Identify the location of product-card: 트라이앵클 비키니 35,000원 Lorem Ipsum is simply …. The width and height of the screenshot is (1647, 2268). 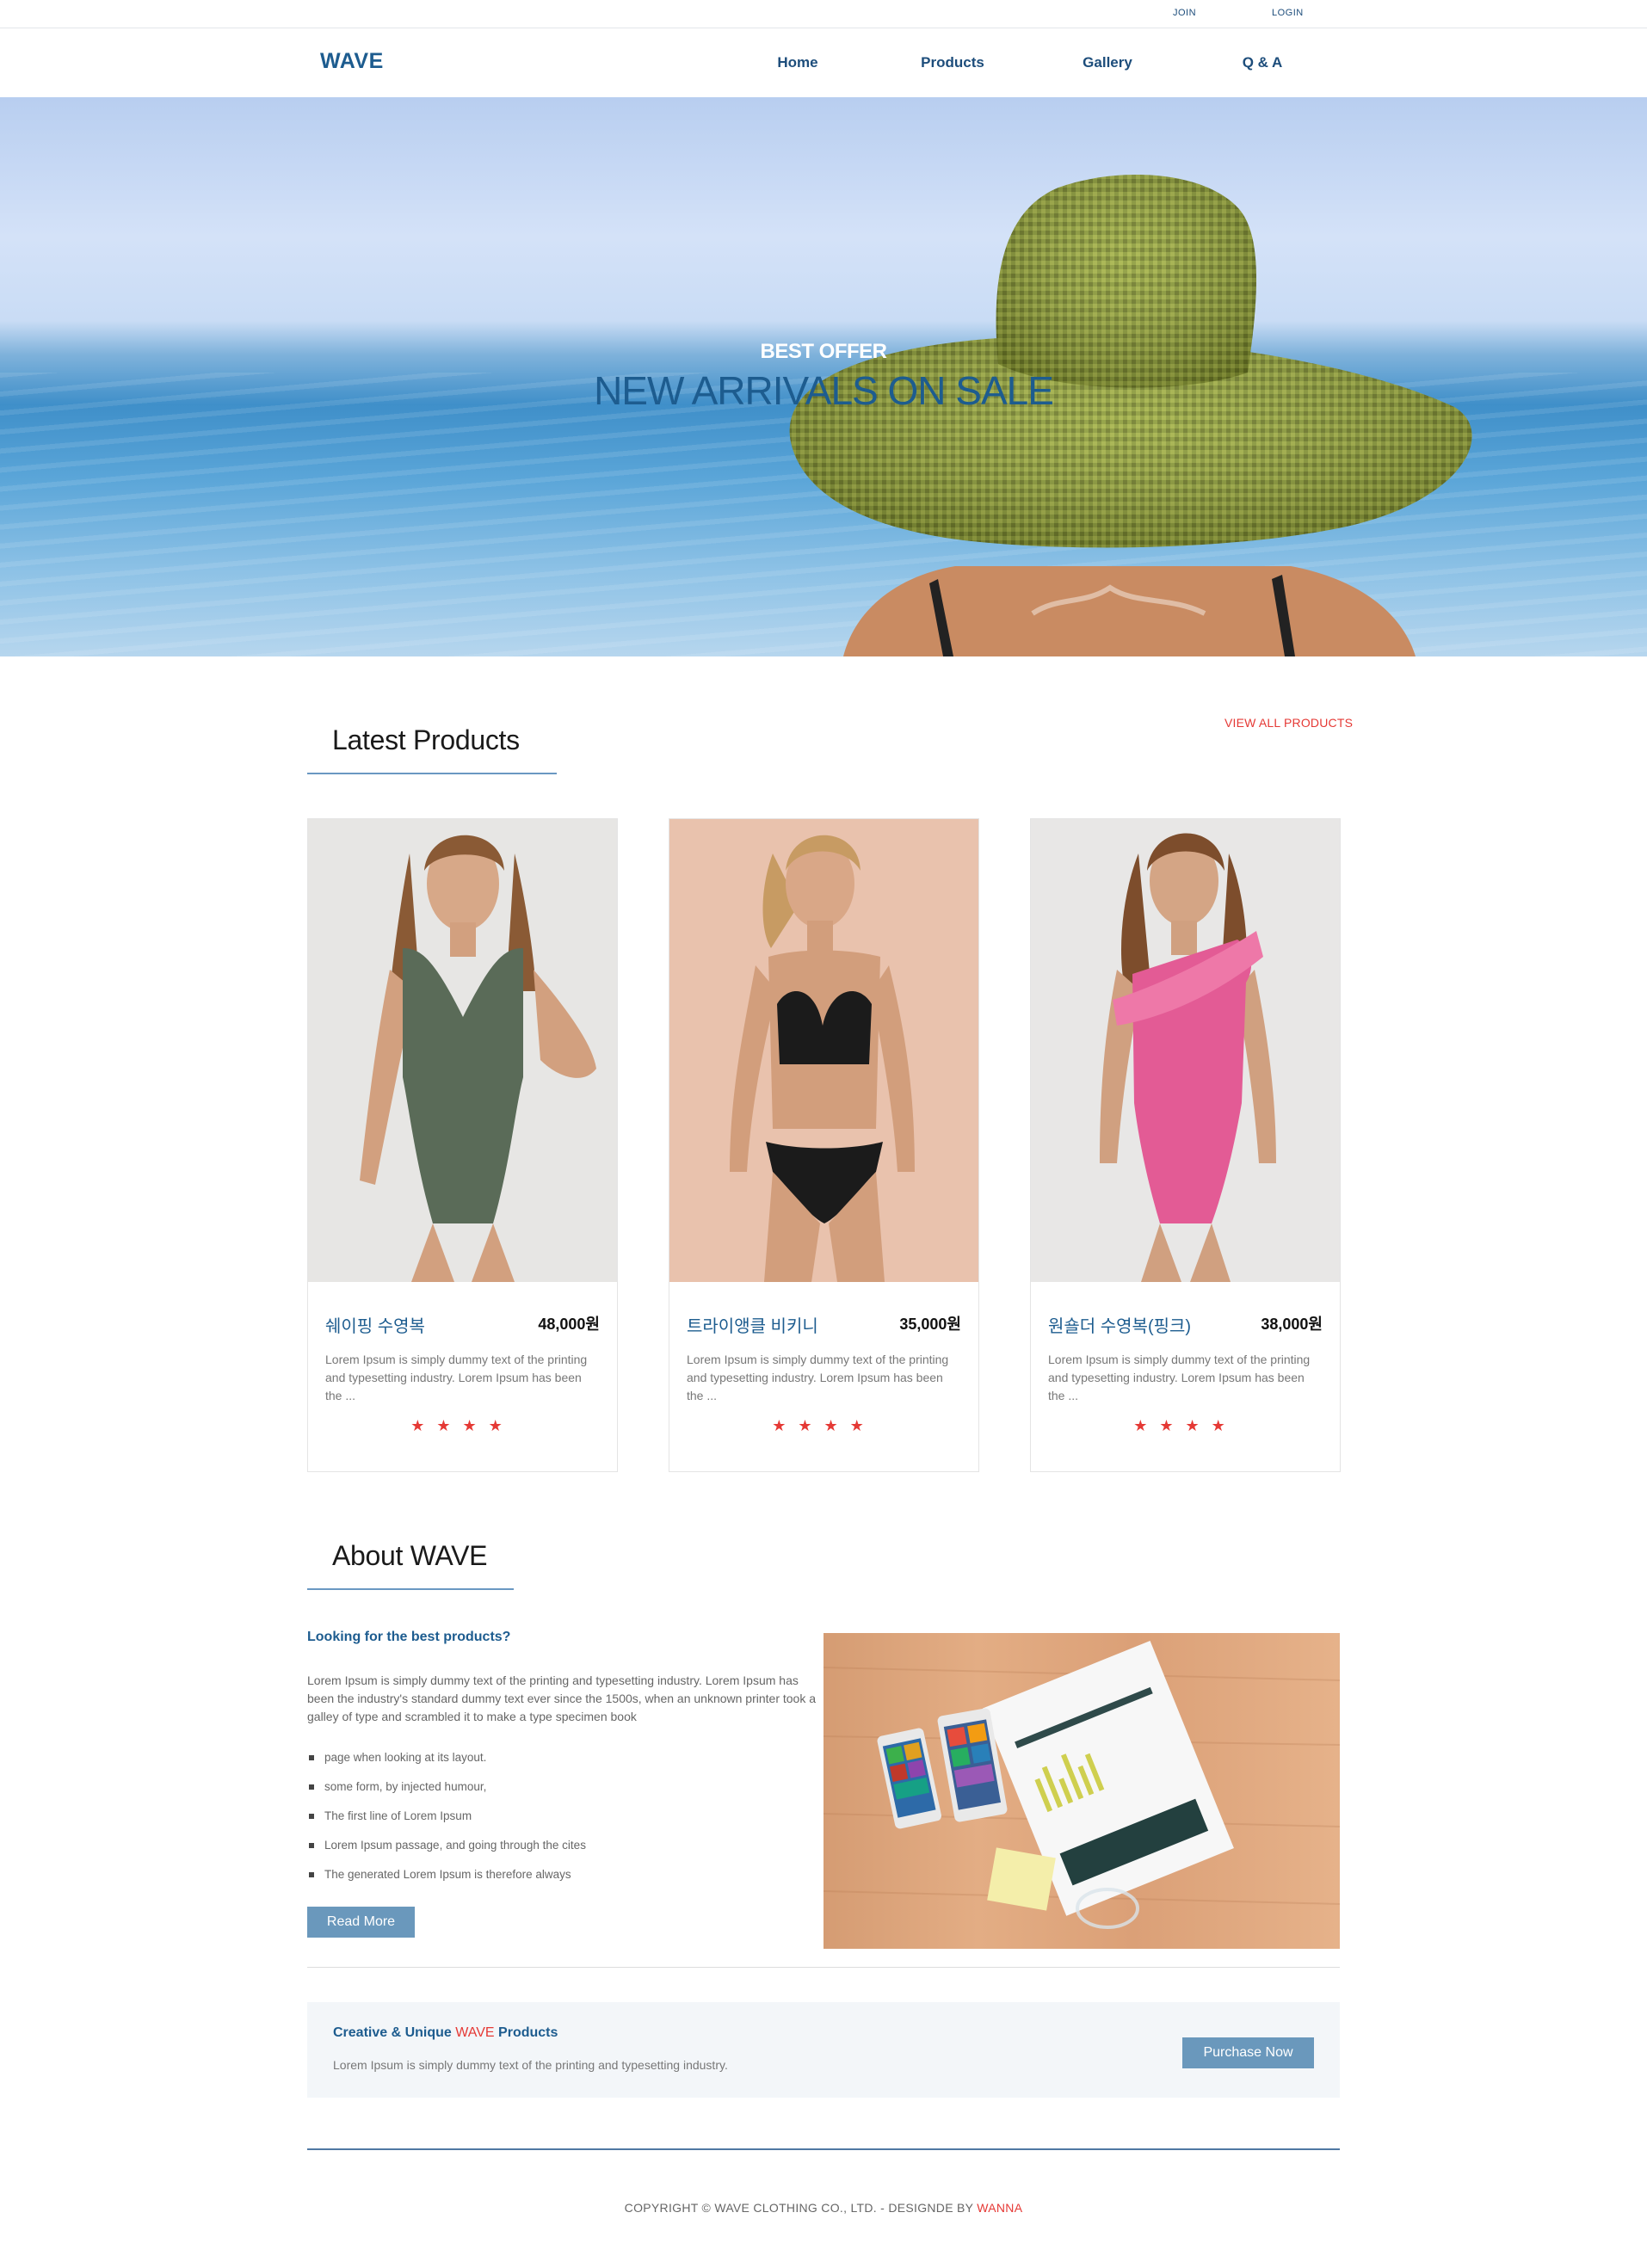
(824, 1145).